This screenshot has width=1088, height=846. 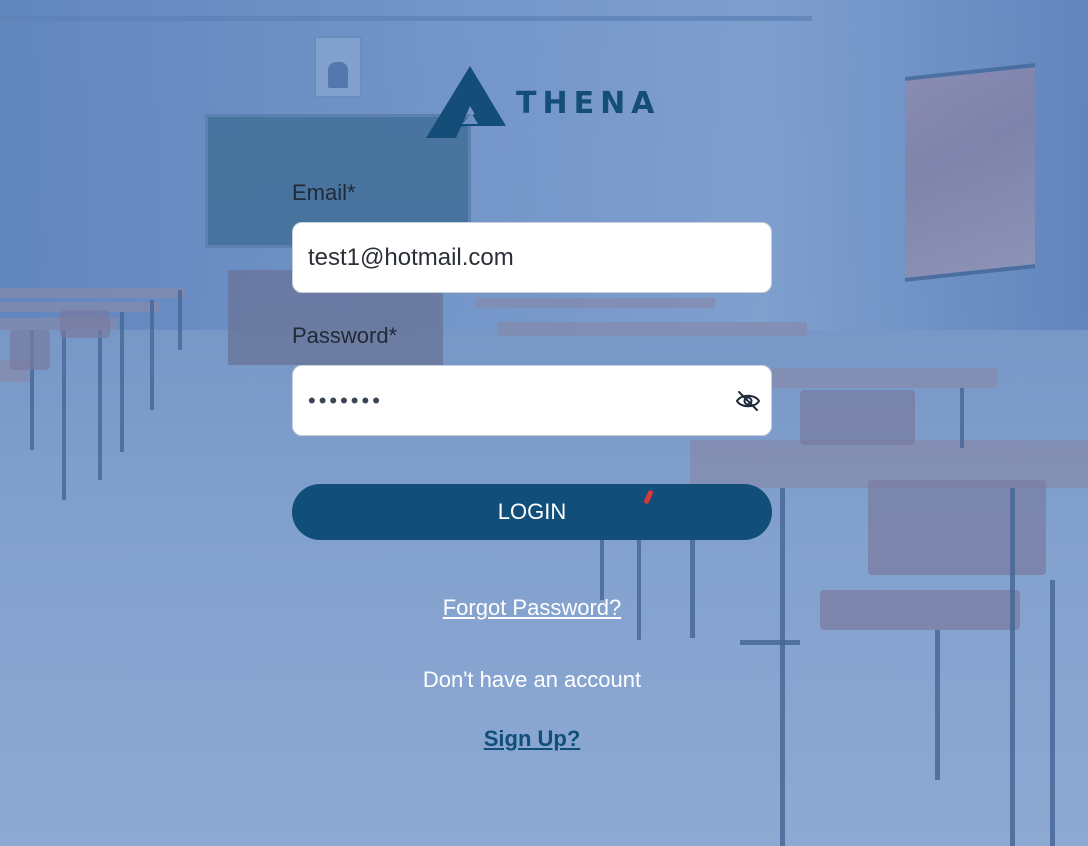 I want to click on forgot-password-link: Forgot Password?, so click(x=532, y=607).